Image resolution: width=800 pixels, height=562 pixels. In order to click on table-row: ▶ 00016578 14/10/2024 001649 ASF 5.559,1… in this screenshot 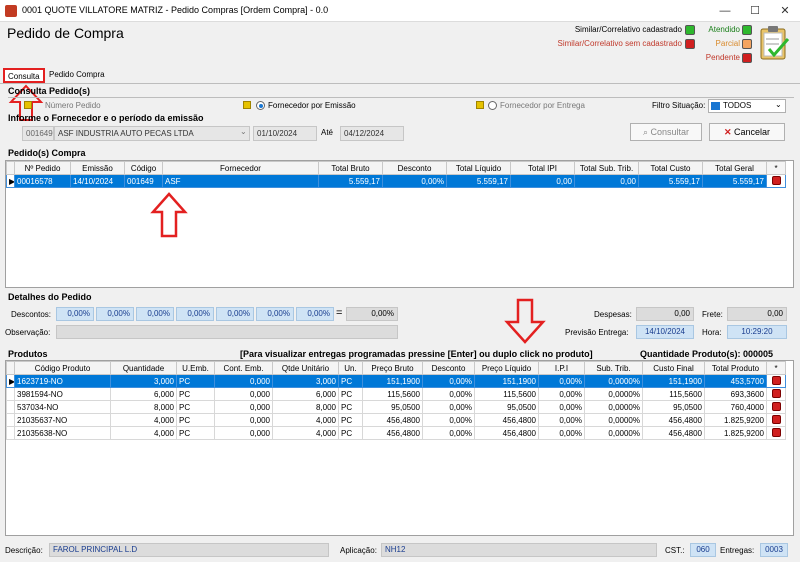, I will do `click(396, 181)`.